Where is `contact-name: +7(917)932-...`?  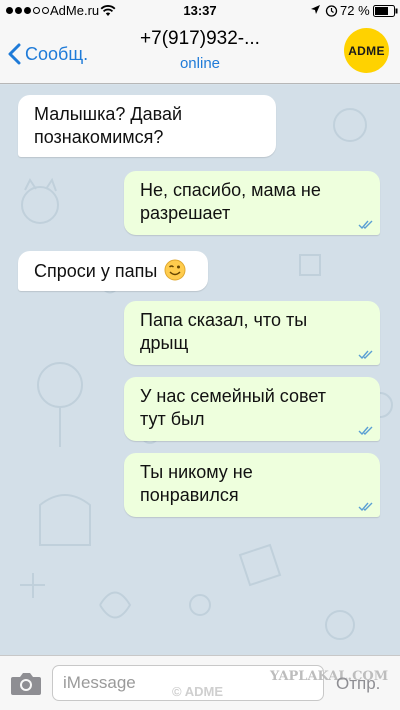
contact-name: +7(917)932-... is located at coordinates (200, 39).